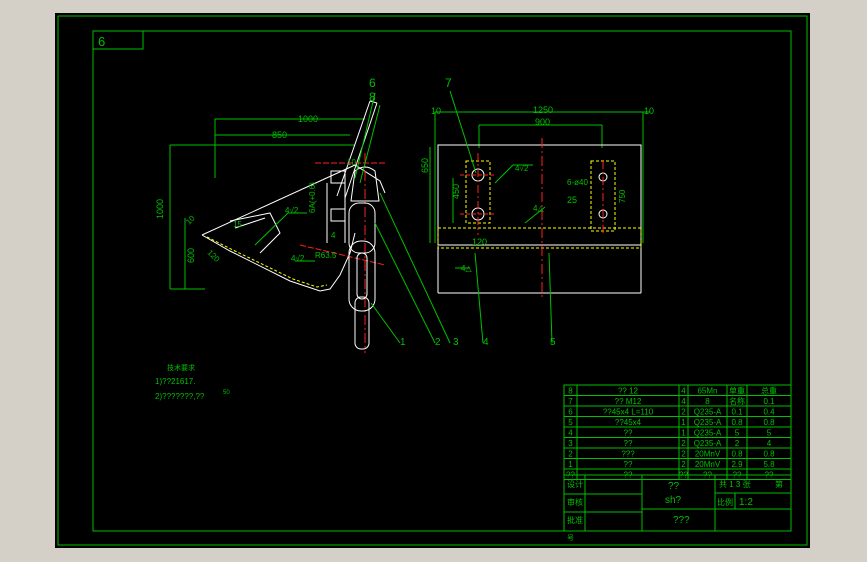 The image size is (867, 562). Describe the element at coordinates (769, 422) in the screenshot. I see `parts-row-5-w2: 0.8` at that location.